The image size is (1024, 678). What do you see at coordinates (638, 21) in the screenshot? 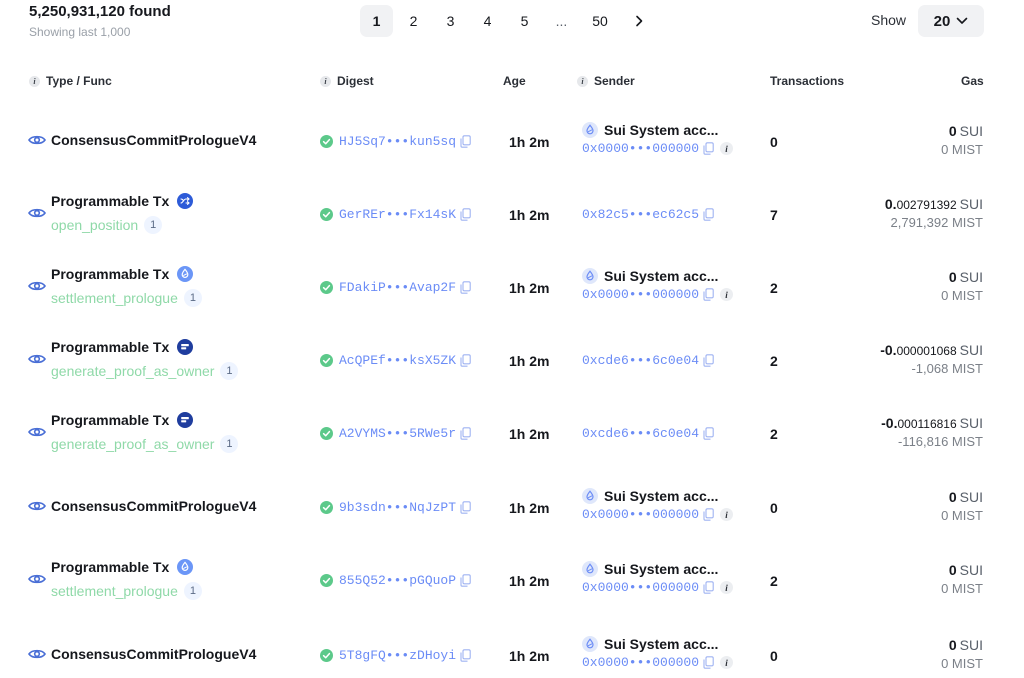
I see `next-page-button` at bounding box center [638, 21].